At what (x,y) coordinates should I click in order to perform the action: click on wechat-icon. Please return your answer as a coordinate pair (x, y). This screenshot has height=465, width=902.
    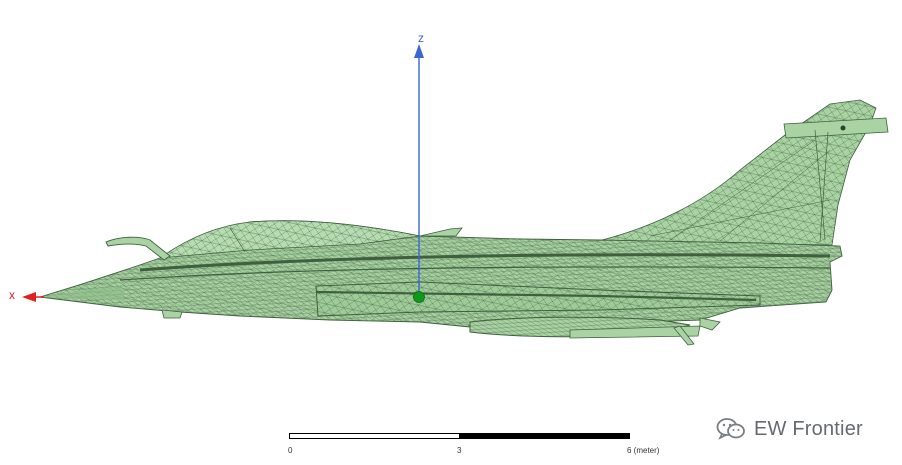
    Looking at the image, I should click on (730, 429).